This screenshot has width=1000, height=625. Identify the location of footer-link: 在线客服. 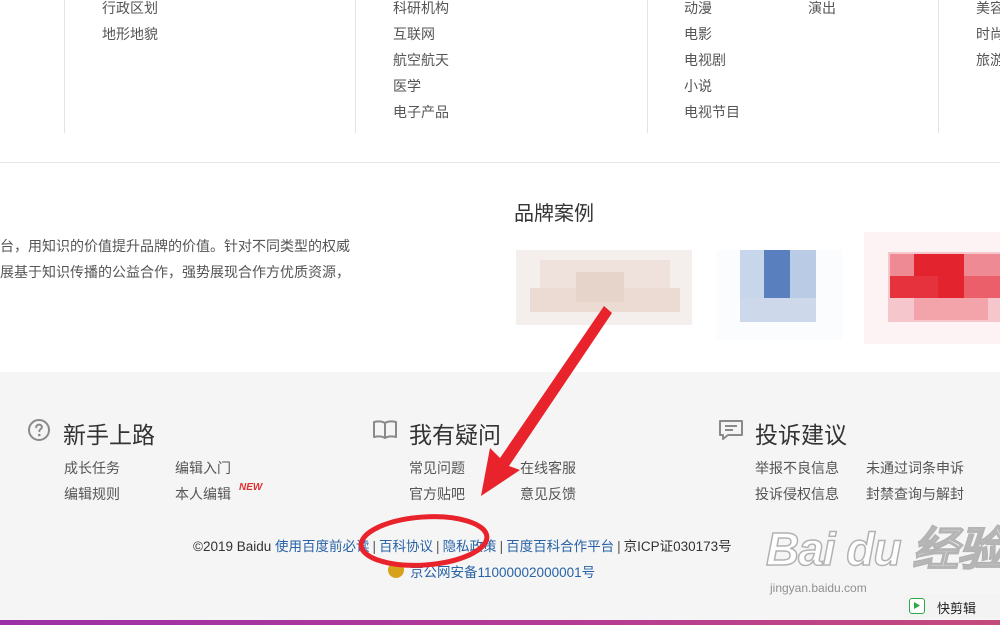
(548, 468).